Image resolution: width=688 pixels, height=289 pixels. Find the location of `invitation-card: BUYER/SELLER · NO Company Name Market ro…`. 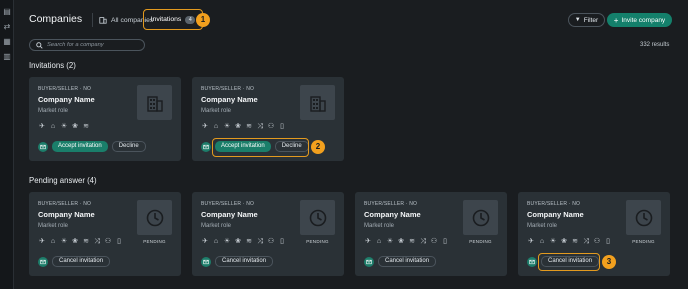

invitation-card: BUYER/SELLER · NO Company Name Market ro… is located at coordinates (105, 119).